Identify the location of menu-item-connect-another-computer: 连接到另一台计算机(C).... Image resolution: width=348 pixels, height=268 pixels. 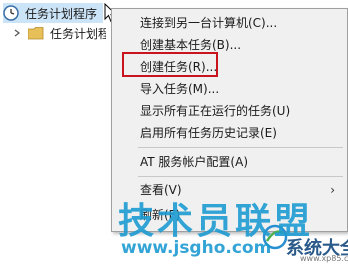
(208, 23).